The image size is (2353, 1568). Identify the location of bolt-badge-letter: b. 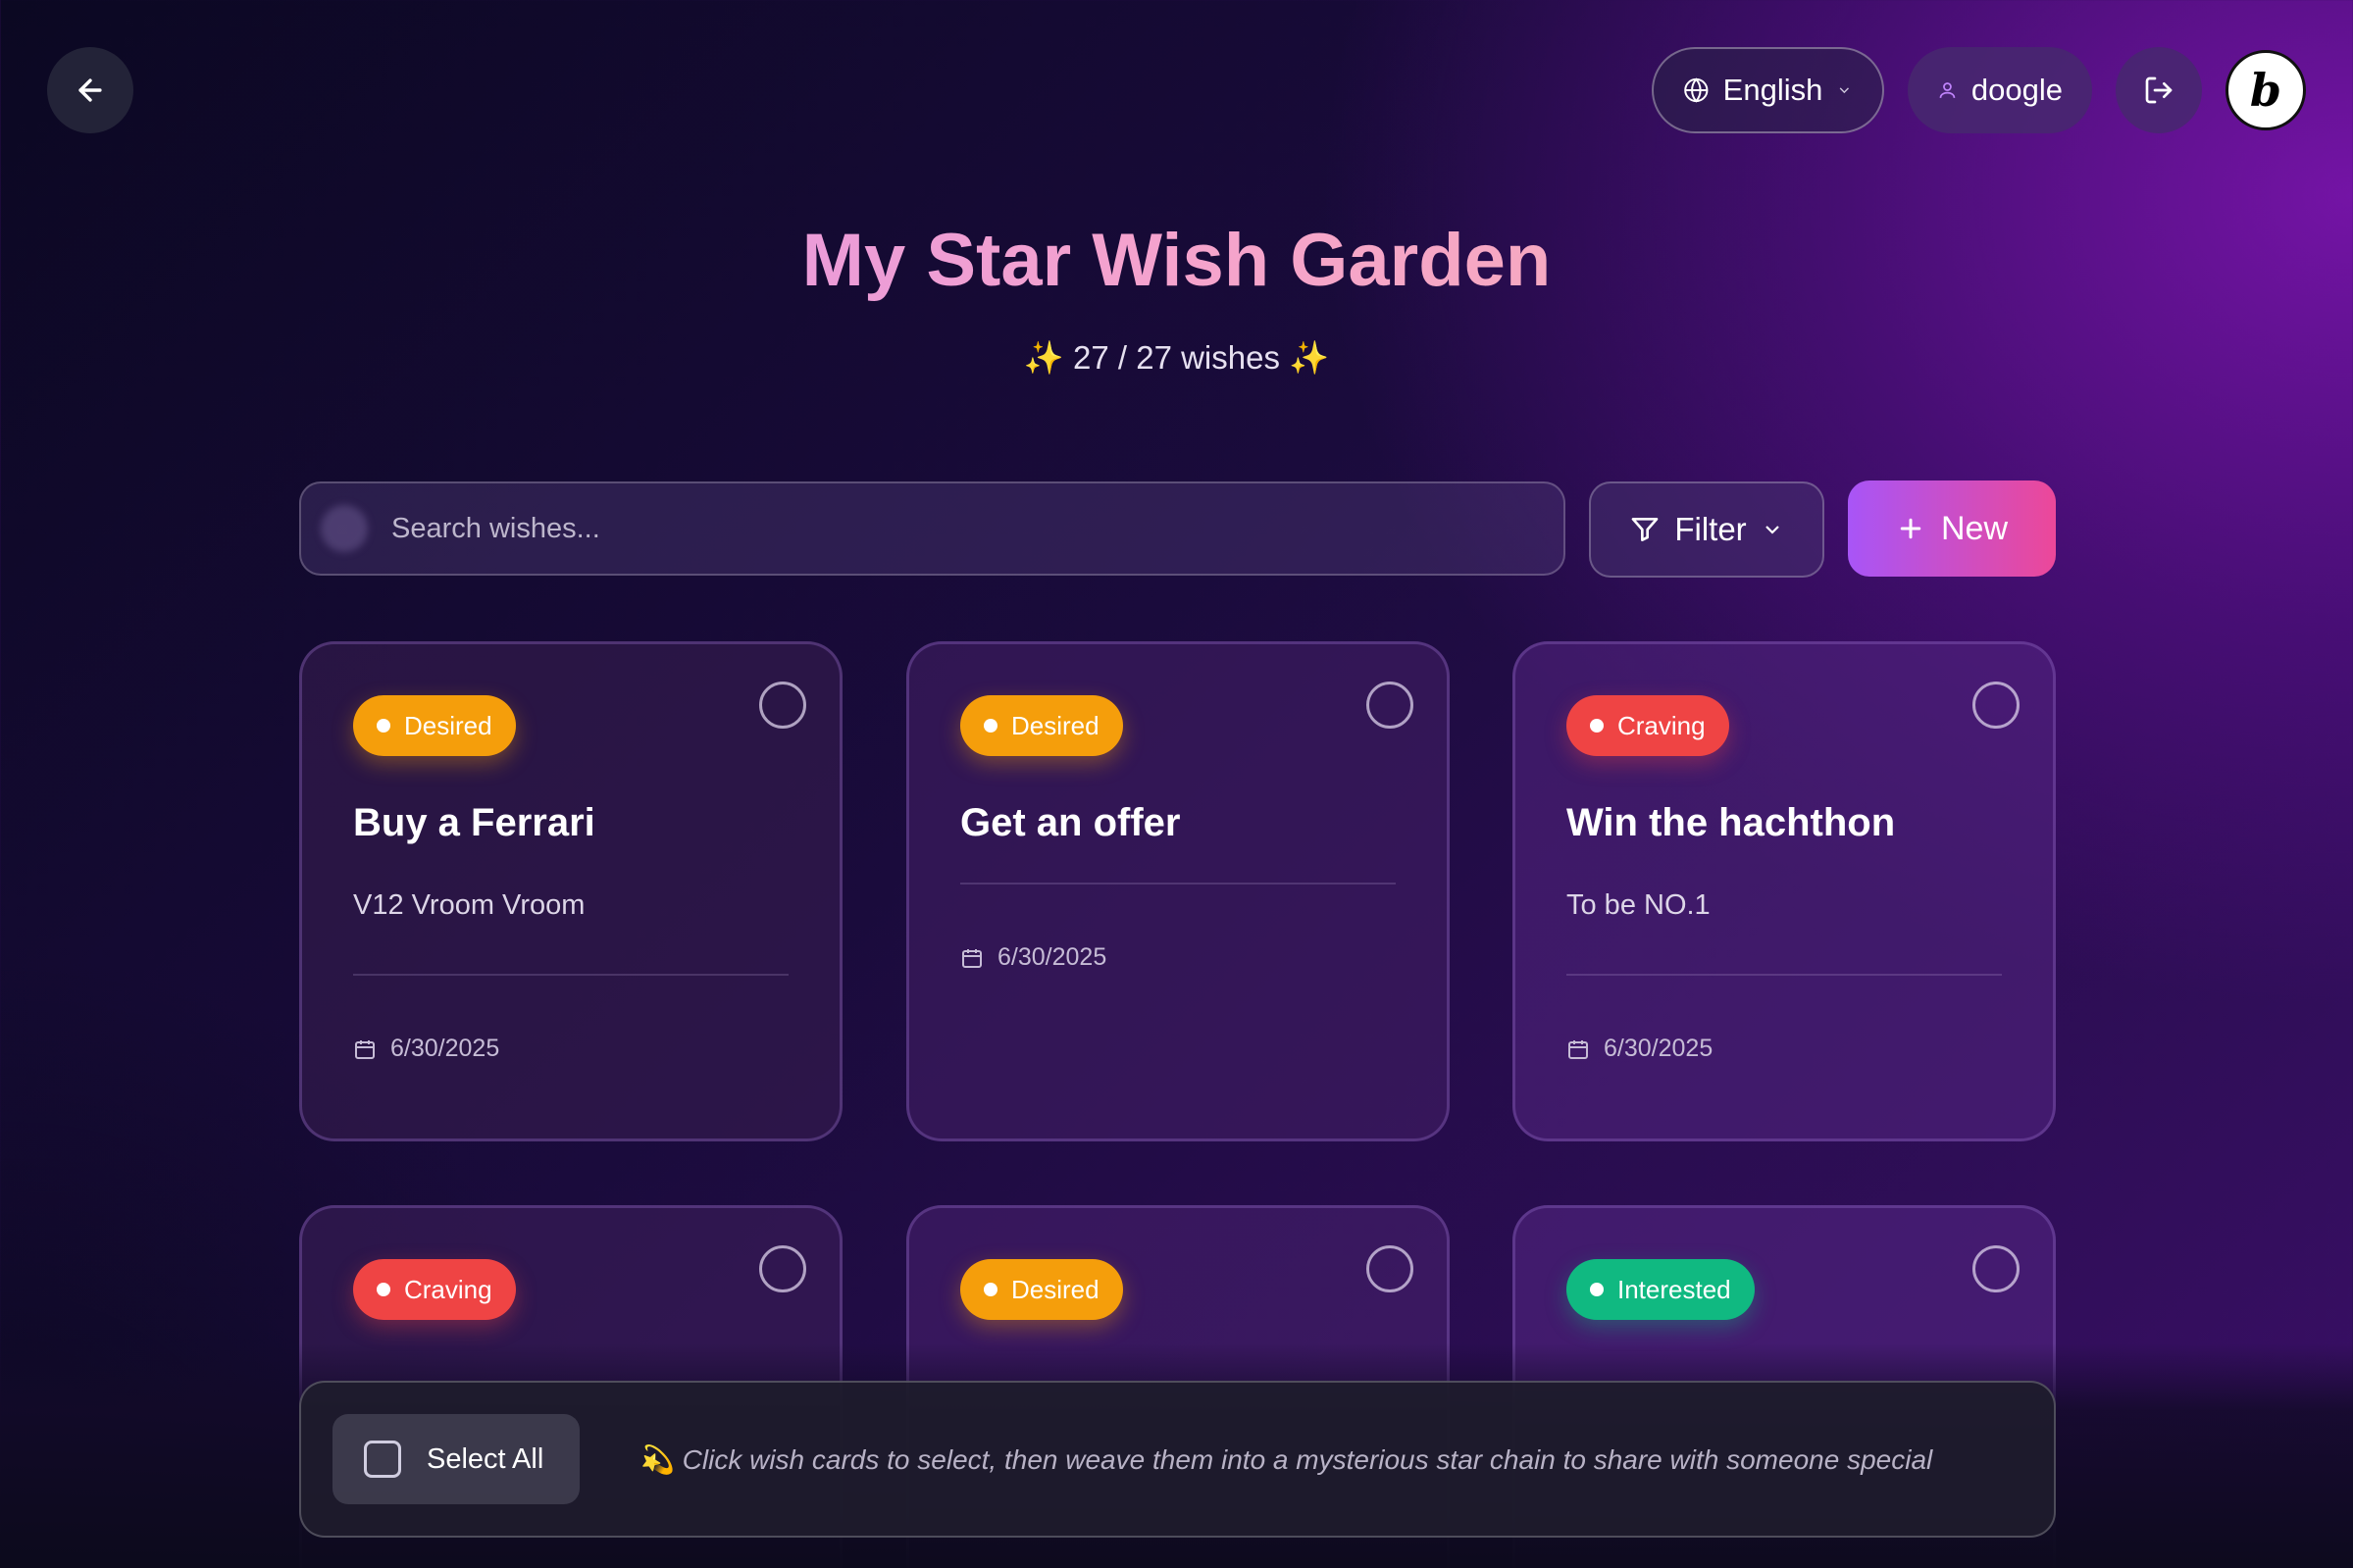
(2265, 90).